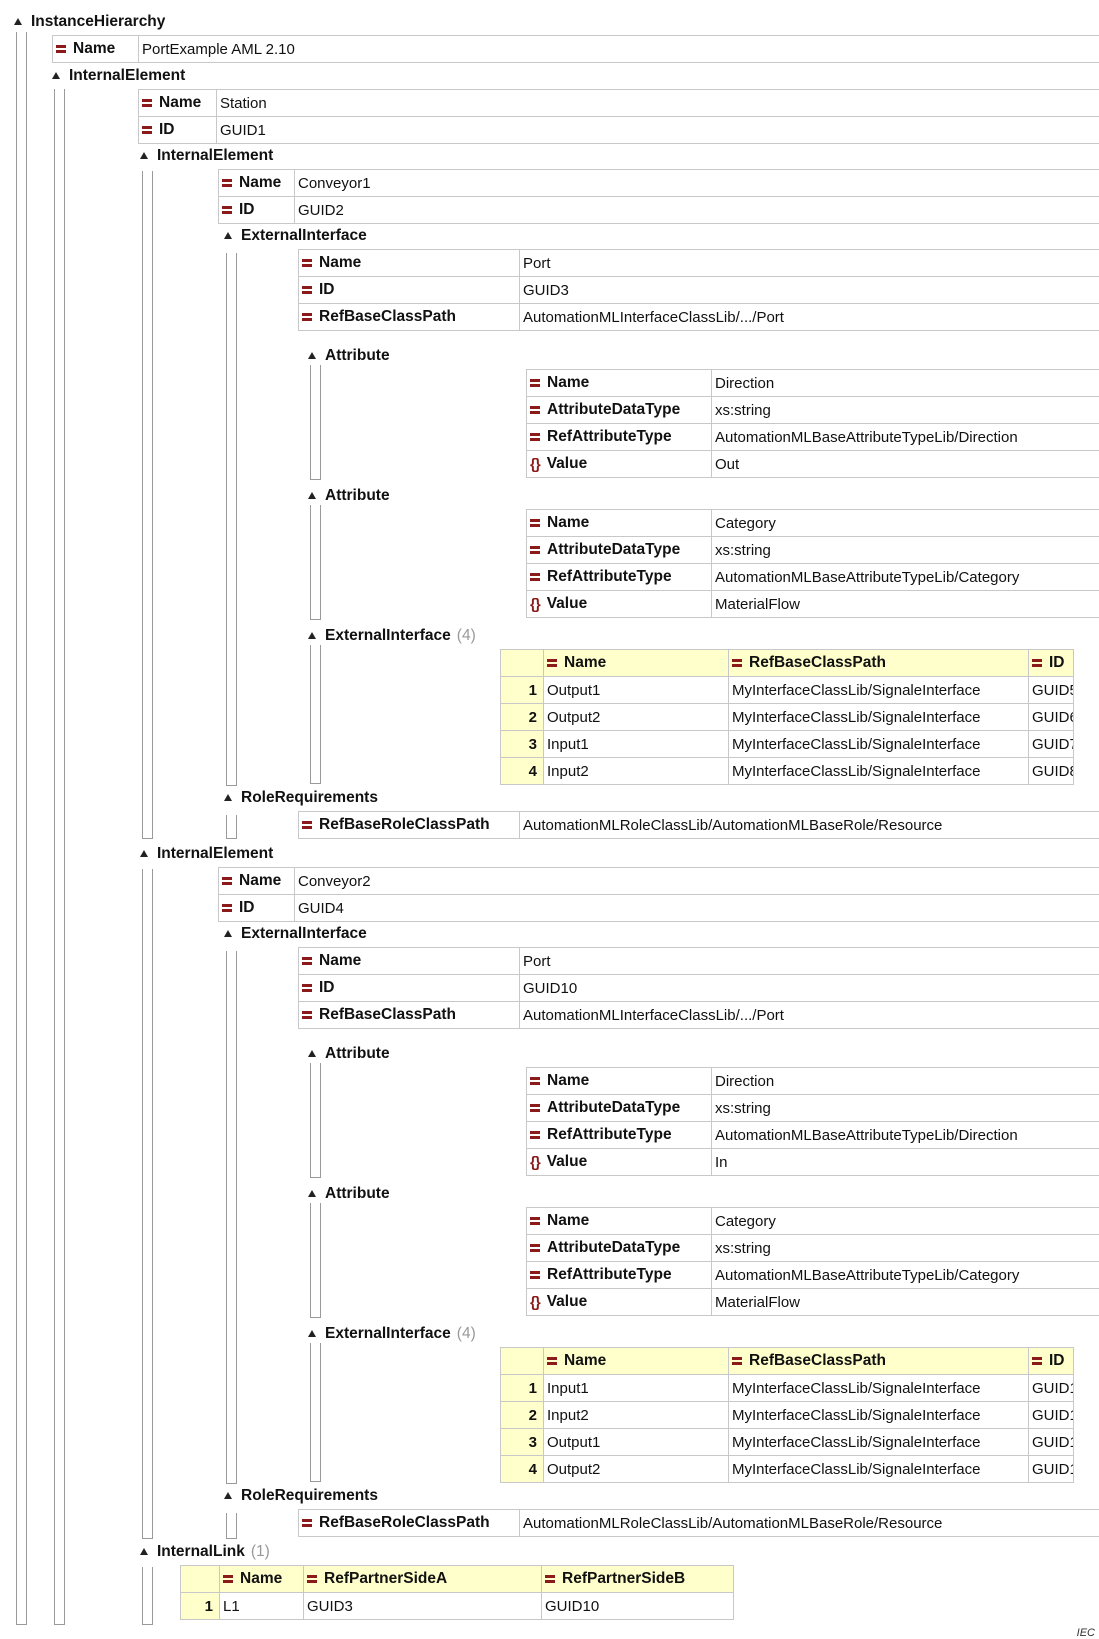 Image resolution: width=1099 pixels, height=1639 pixels. What do you see at coordinates (905, 1162) in the screenshot?
I see `property-value: In` at bounding box center [905, 1162].